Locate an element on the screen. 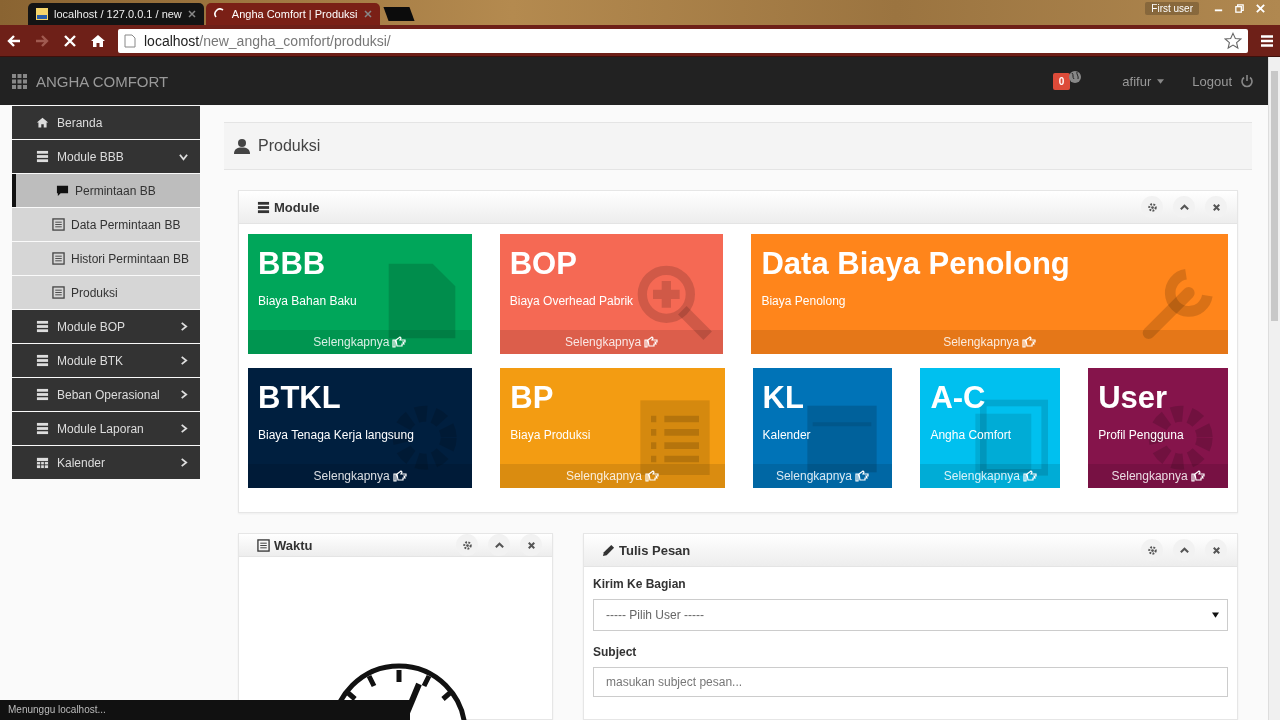 This screenshot has height=720, width=1280. sidebar-subitem: Data Permintaan BB is located at coordinates (106, 224).